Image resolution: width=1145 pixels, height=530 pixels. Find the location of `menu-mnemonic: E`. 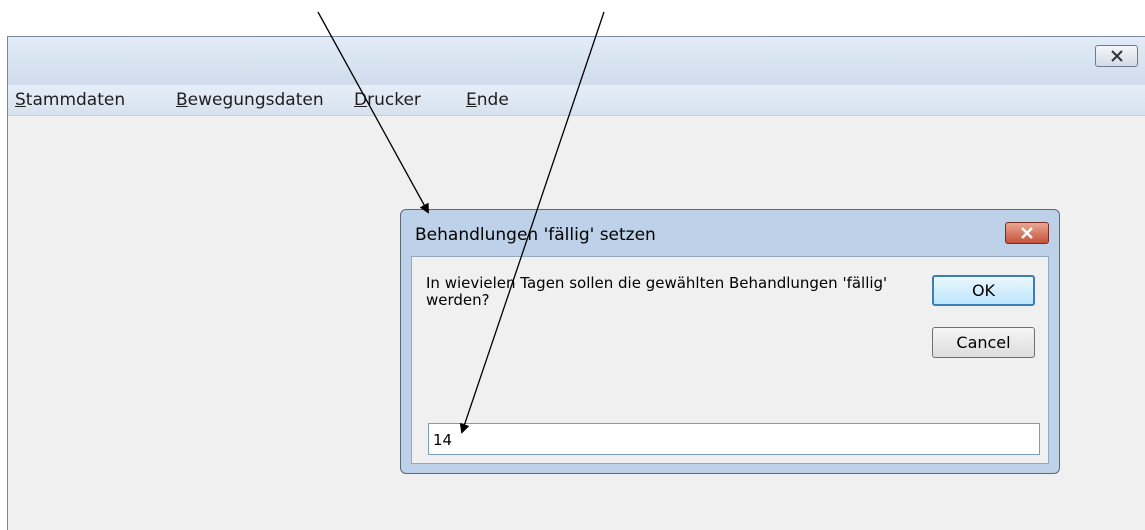

menu-mnemonic: E is located at coordinates (471, 100).